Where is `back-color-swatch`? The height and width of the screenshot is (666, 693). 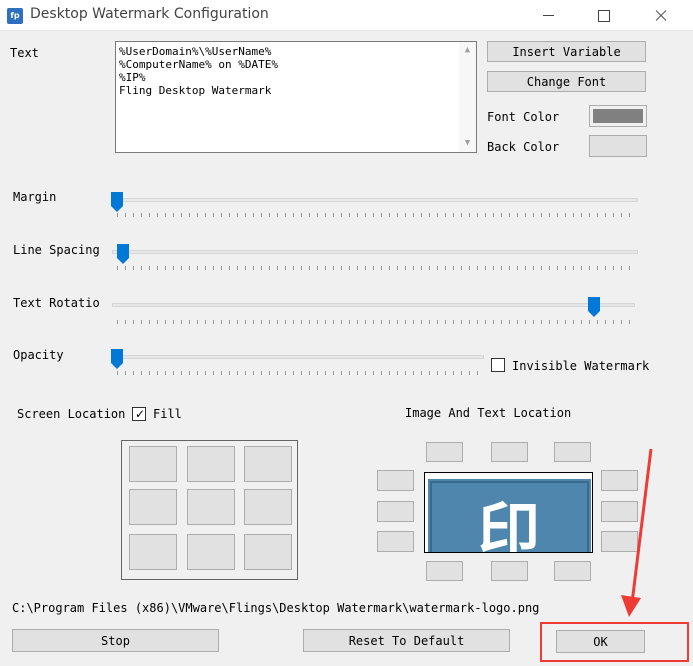
back-color-swatch is located at coordinates (618, 146).